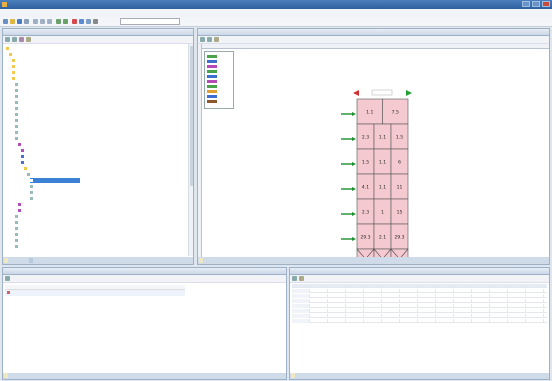 This screenshot has height=381, width=552. What do you see at coordinates (26, 21) in the screenshot?
I see `print-icon` at bounding box center [26, 21].